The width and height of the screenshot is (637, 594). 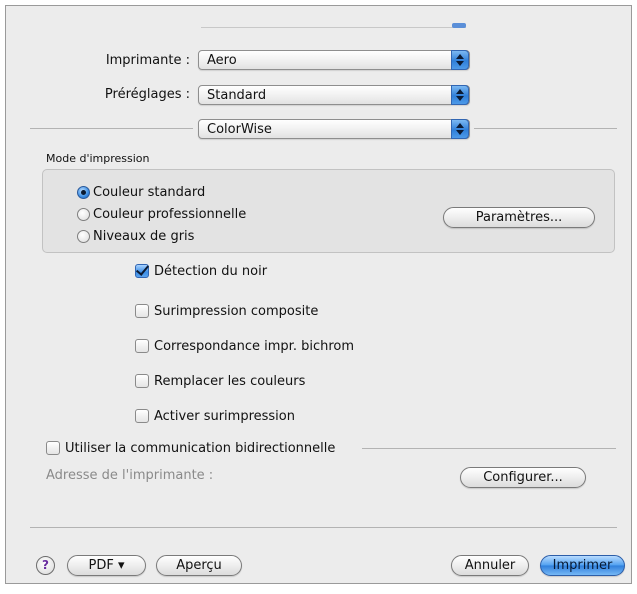 What do you see at coordinates (334, 95) in the screenshot?
I see `presets-popup: Standard` at bounding box center [334, 95].